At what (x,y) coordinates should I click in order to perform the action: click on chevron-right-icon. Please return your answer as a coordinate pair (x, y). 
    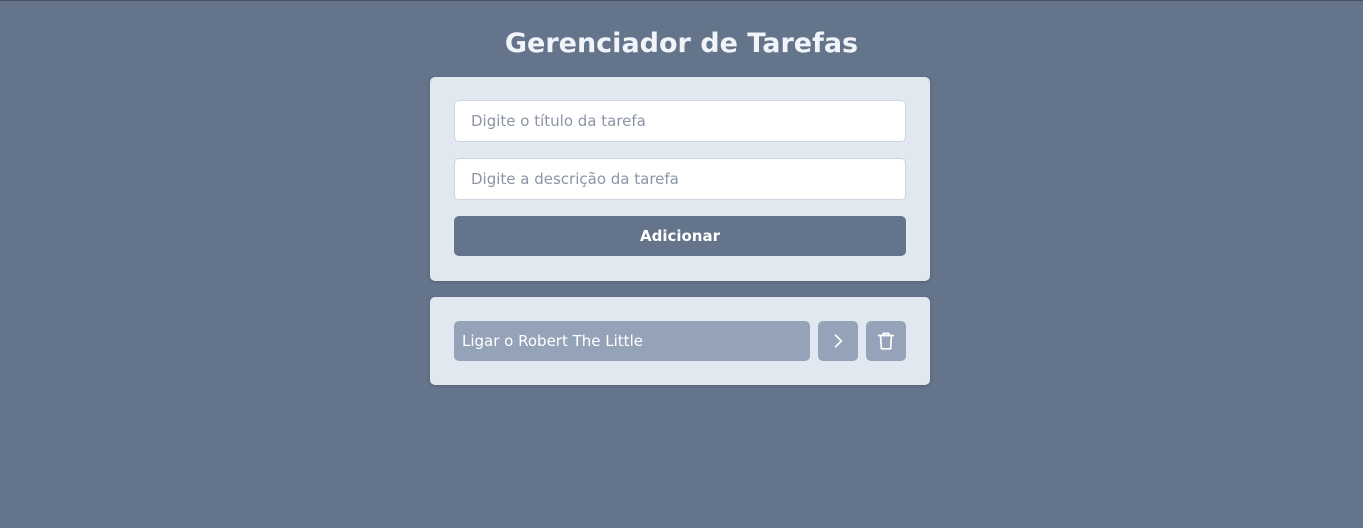
    Looking at the image, I should click on (838, 341).